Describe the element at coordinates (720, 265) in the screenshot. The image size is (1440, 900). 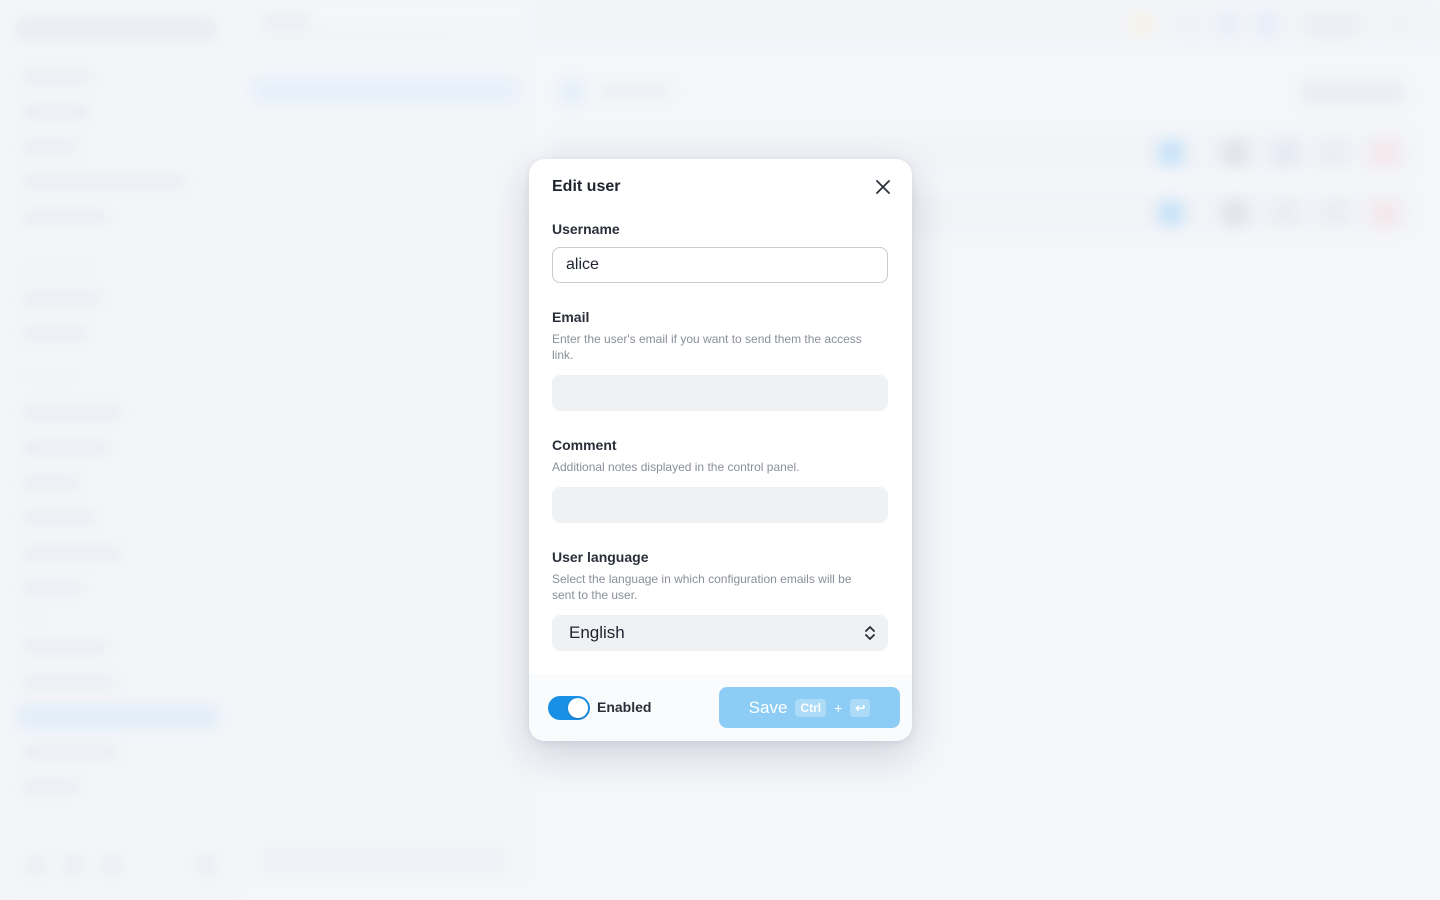
I see `username-input` at that location.